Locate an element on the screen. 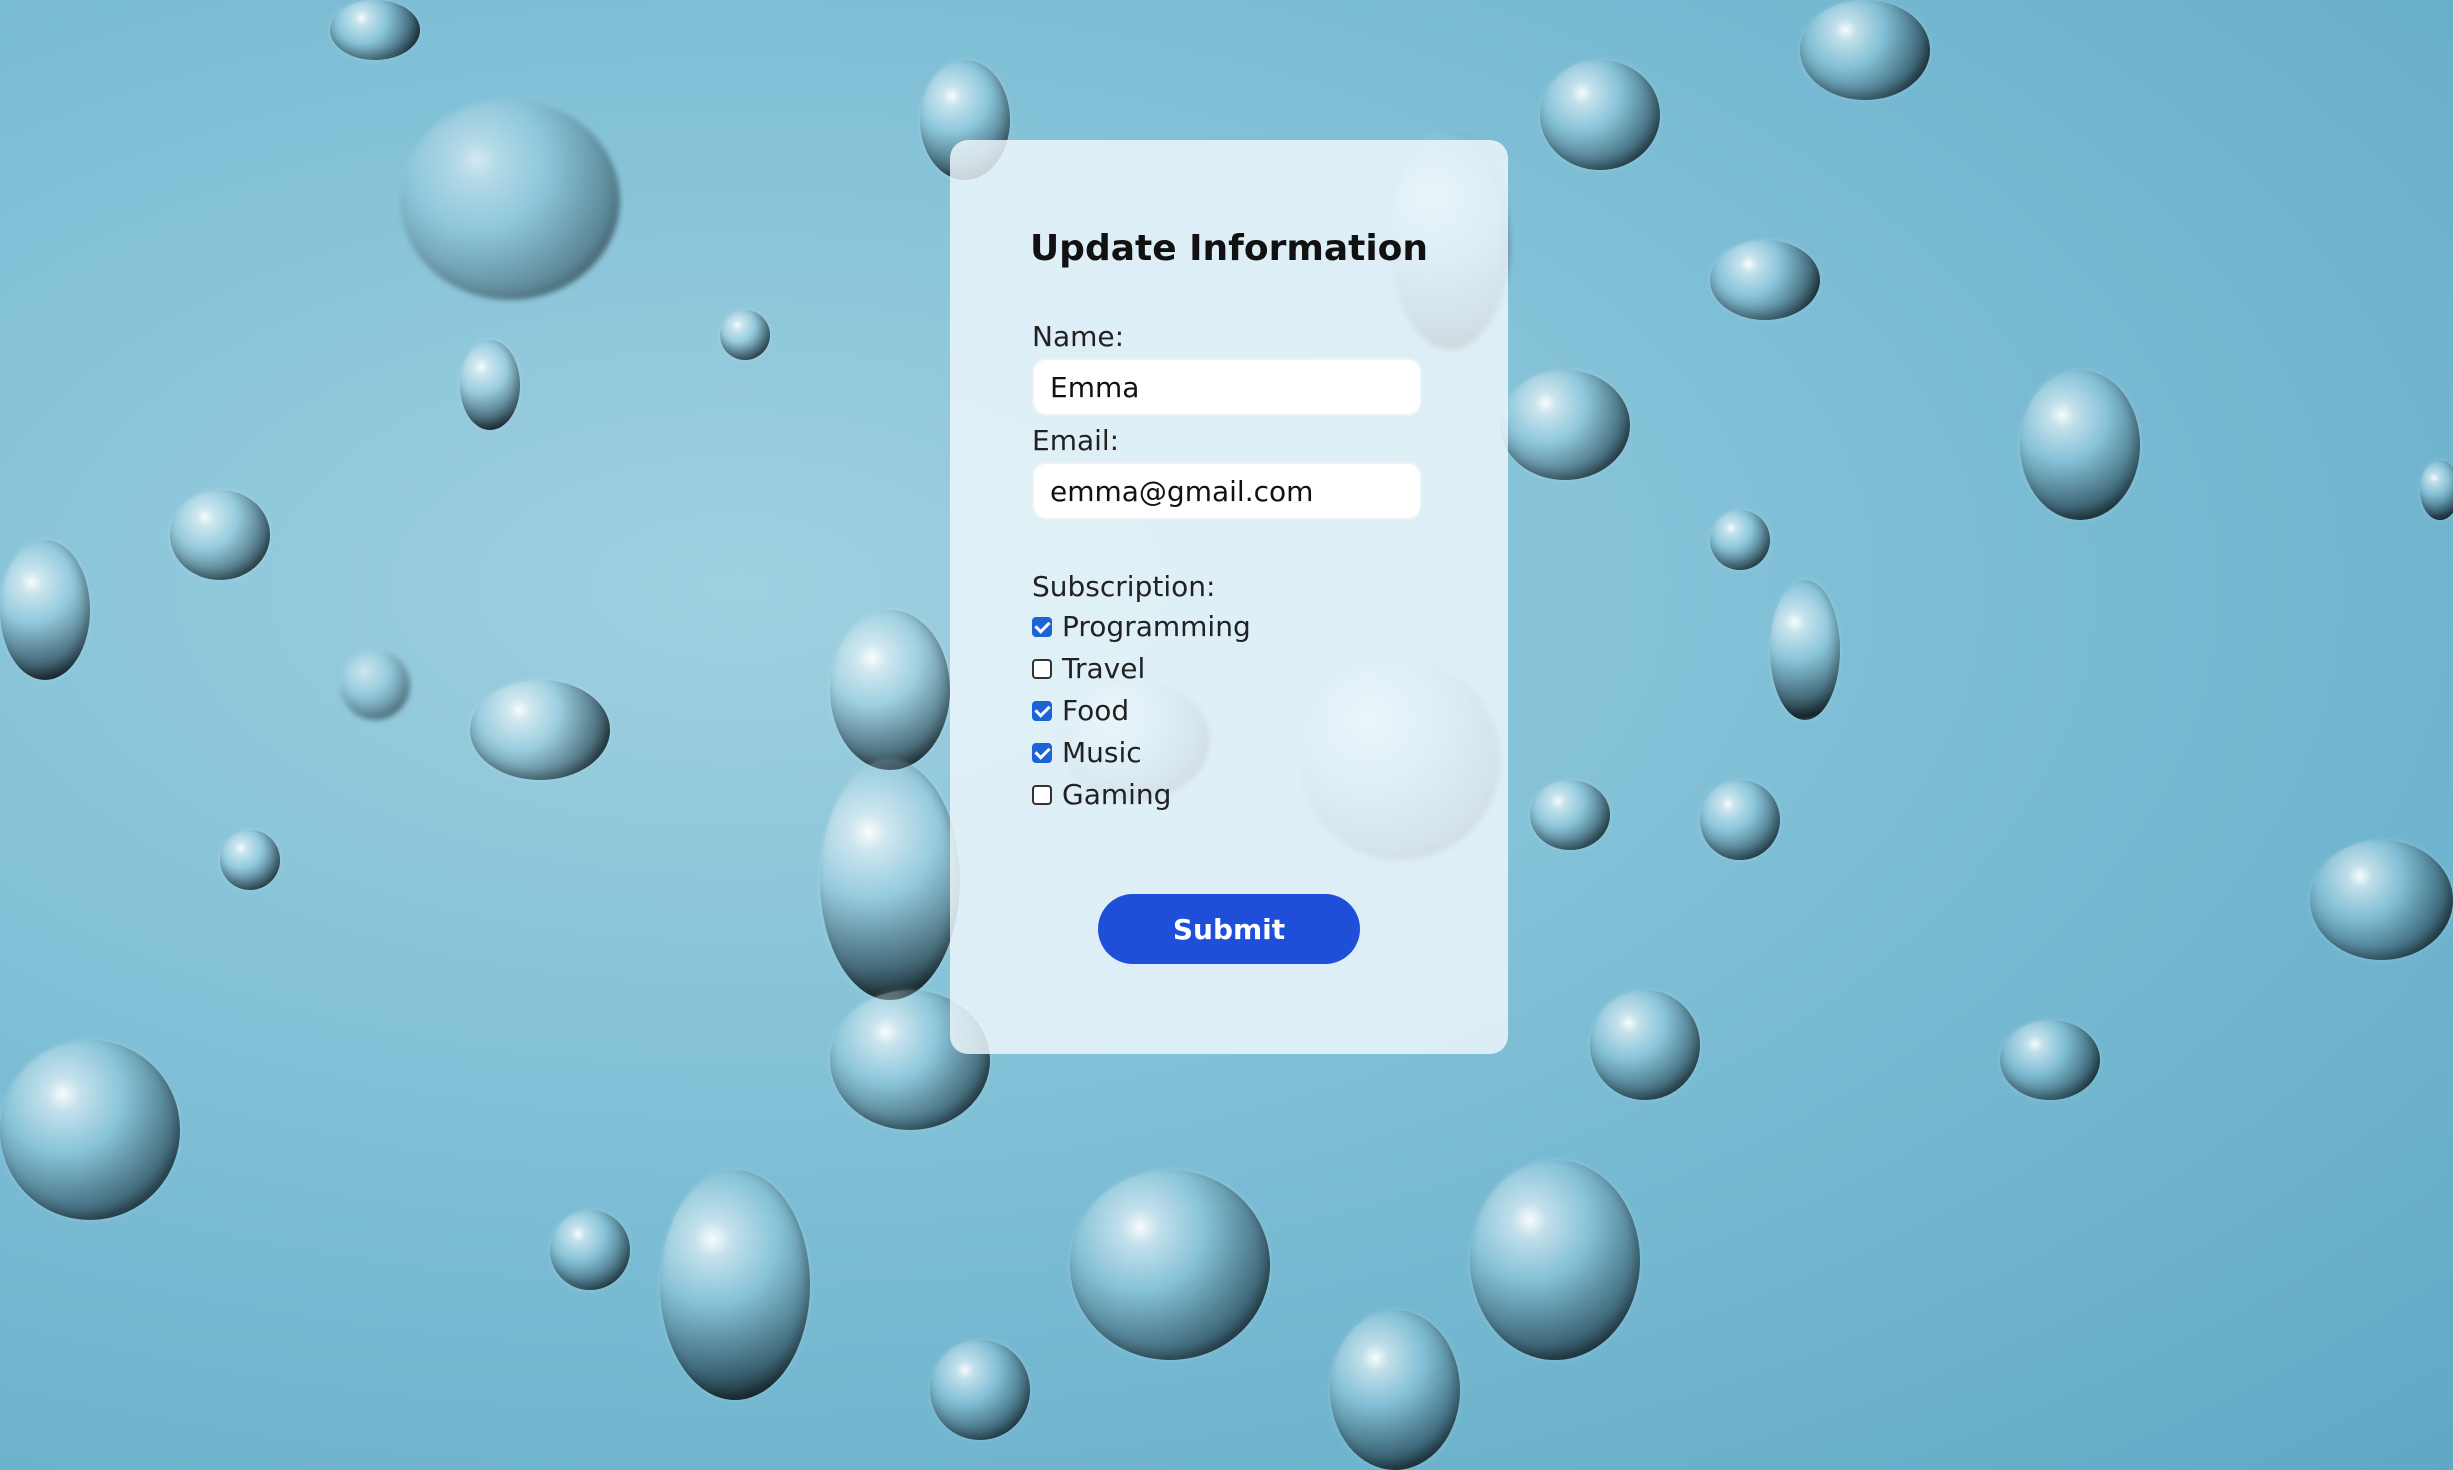 Image resolution: width=2453 pixels, height=1470 pixels. subscription-option-travel: Travel is located at coordinates (1088, 668).